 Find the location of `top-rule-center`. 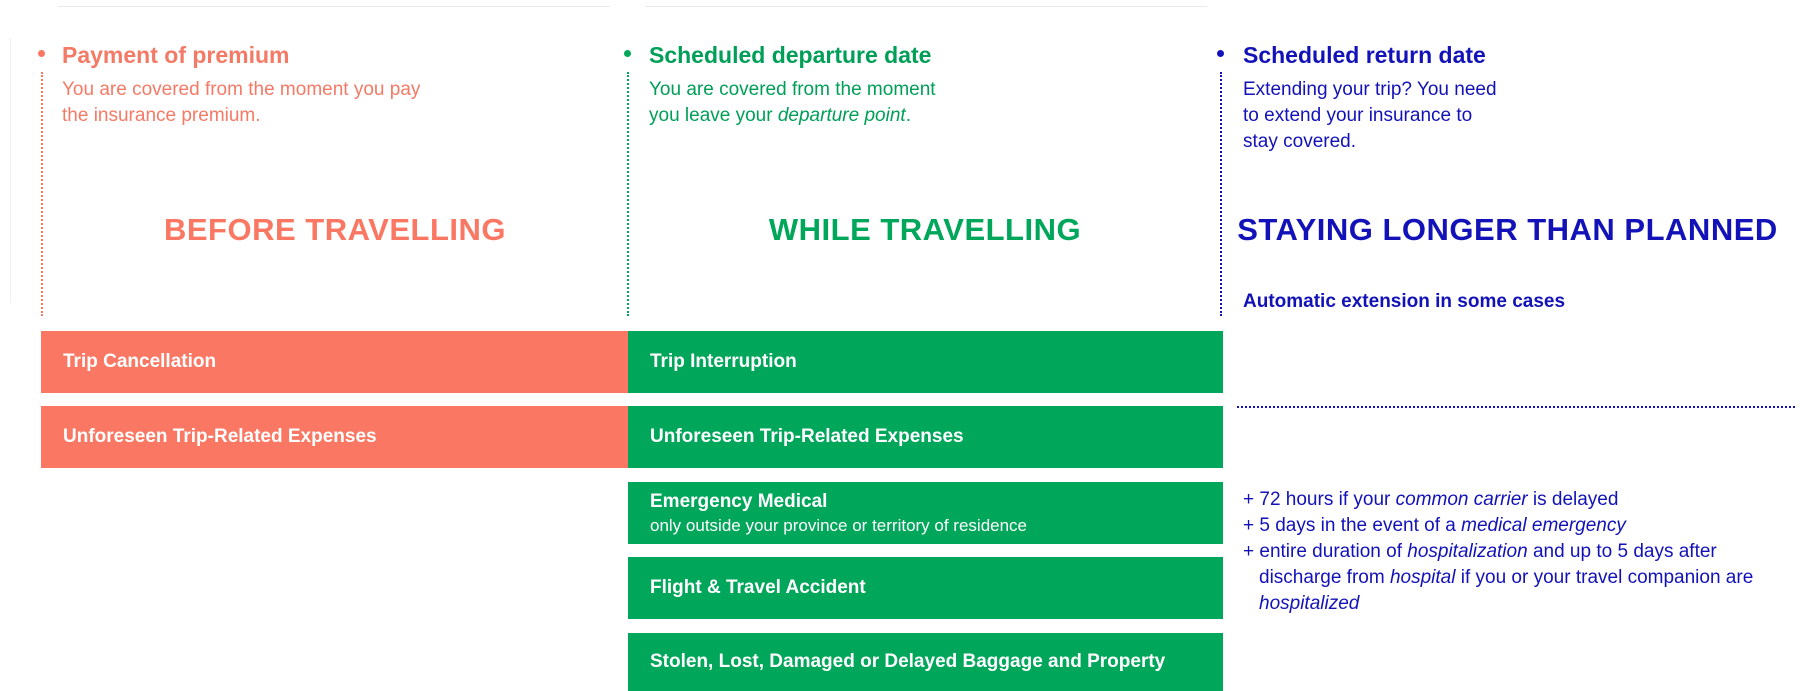

top-rule-center is located at coordinates (926, 6).